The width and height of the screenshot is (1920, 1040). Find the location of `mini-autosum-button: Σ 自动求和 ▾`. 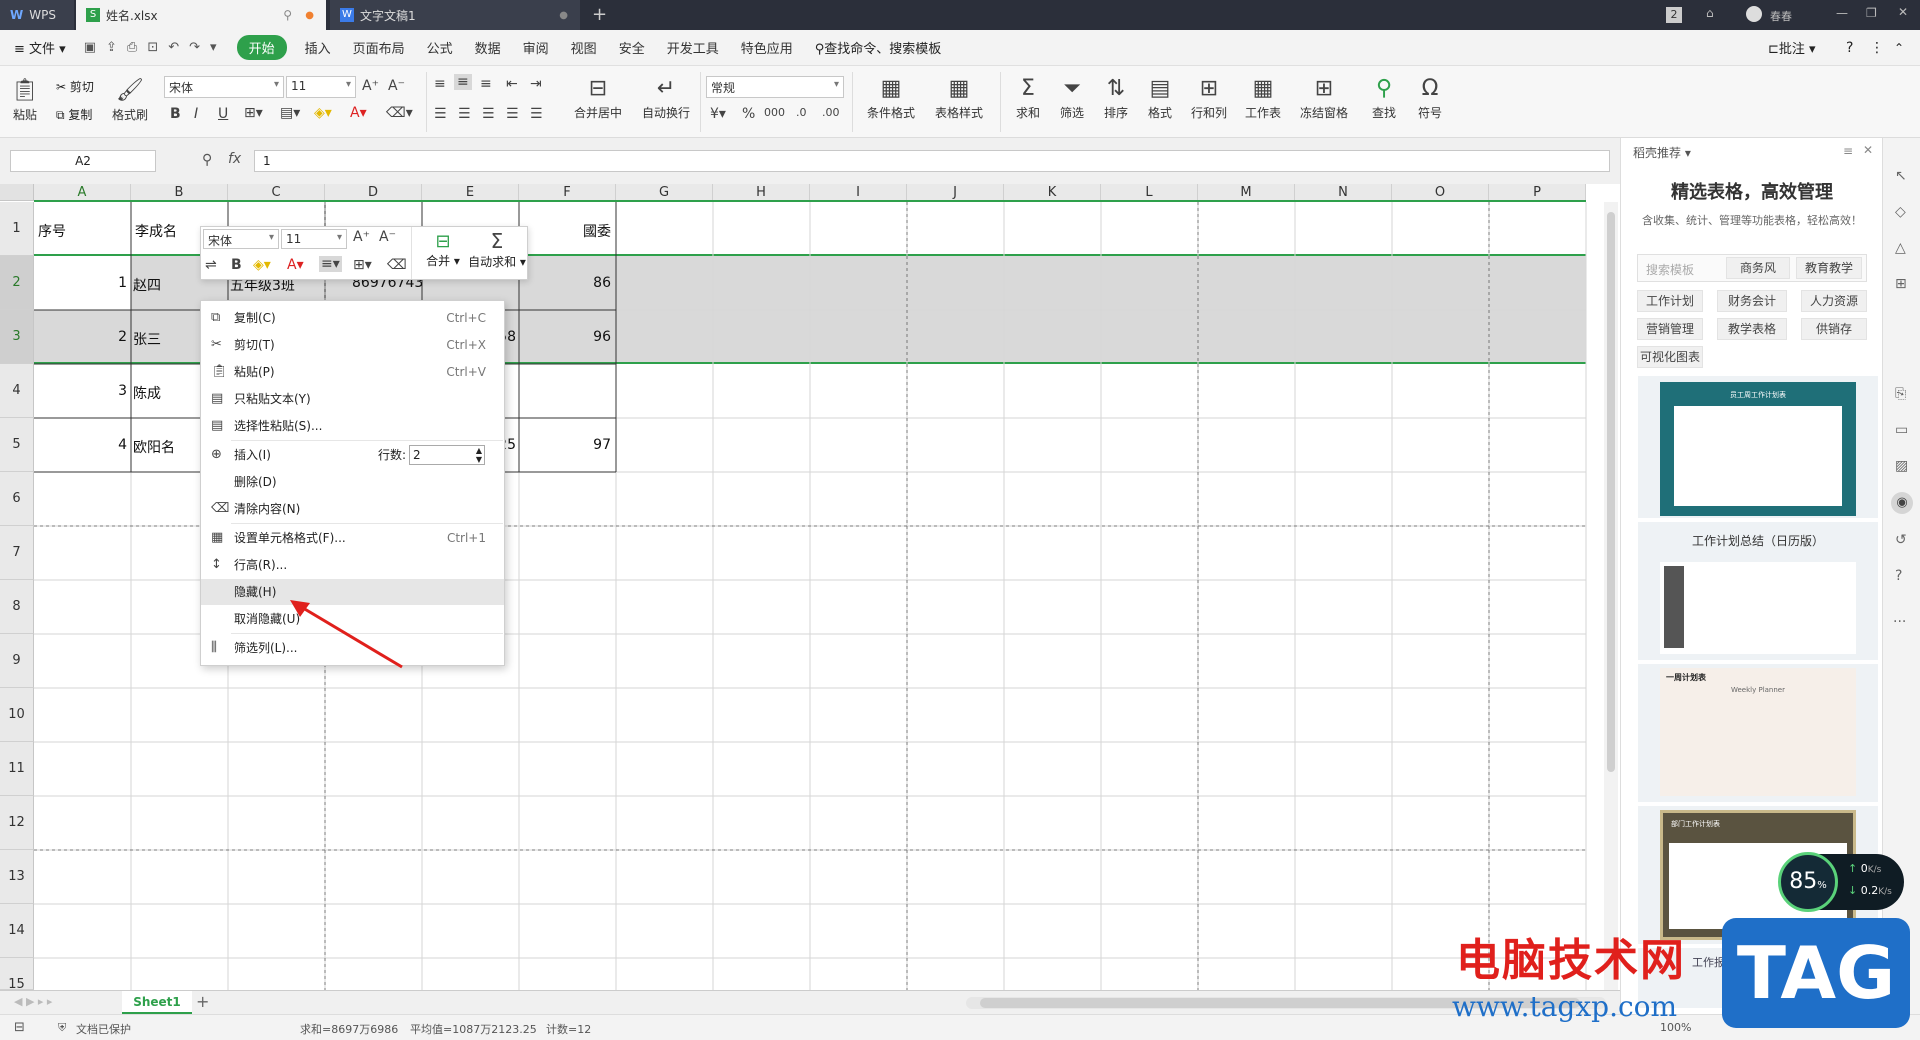

mini-autosum-button: Σ 自动求和 ▾ is located at coordinates (497, 249).